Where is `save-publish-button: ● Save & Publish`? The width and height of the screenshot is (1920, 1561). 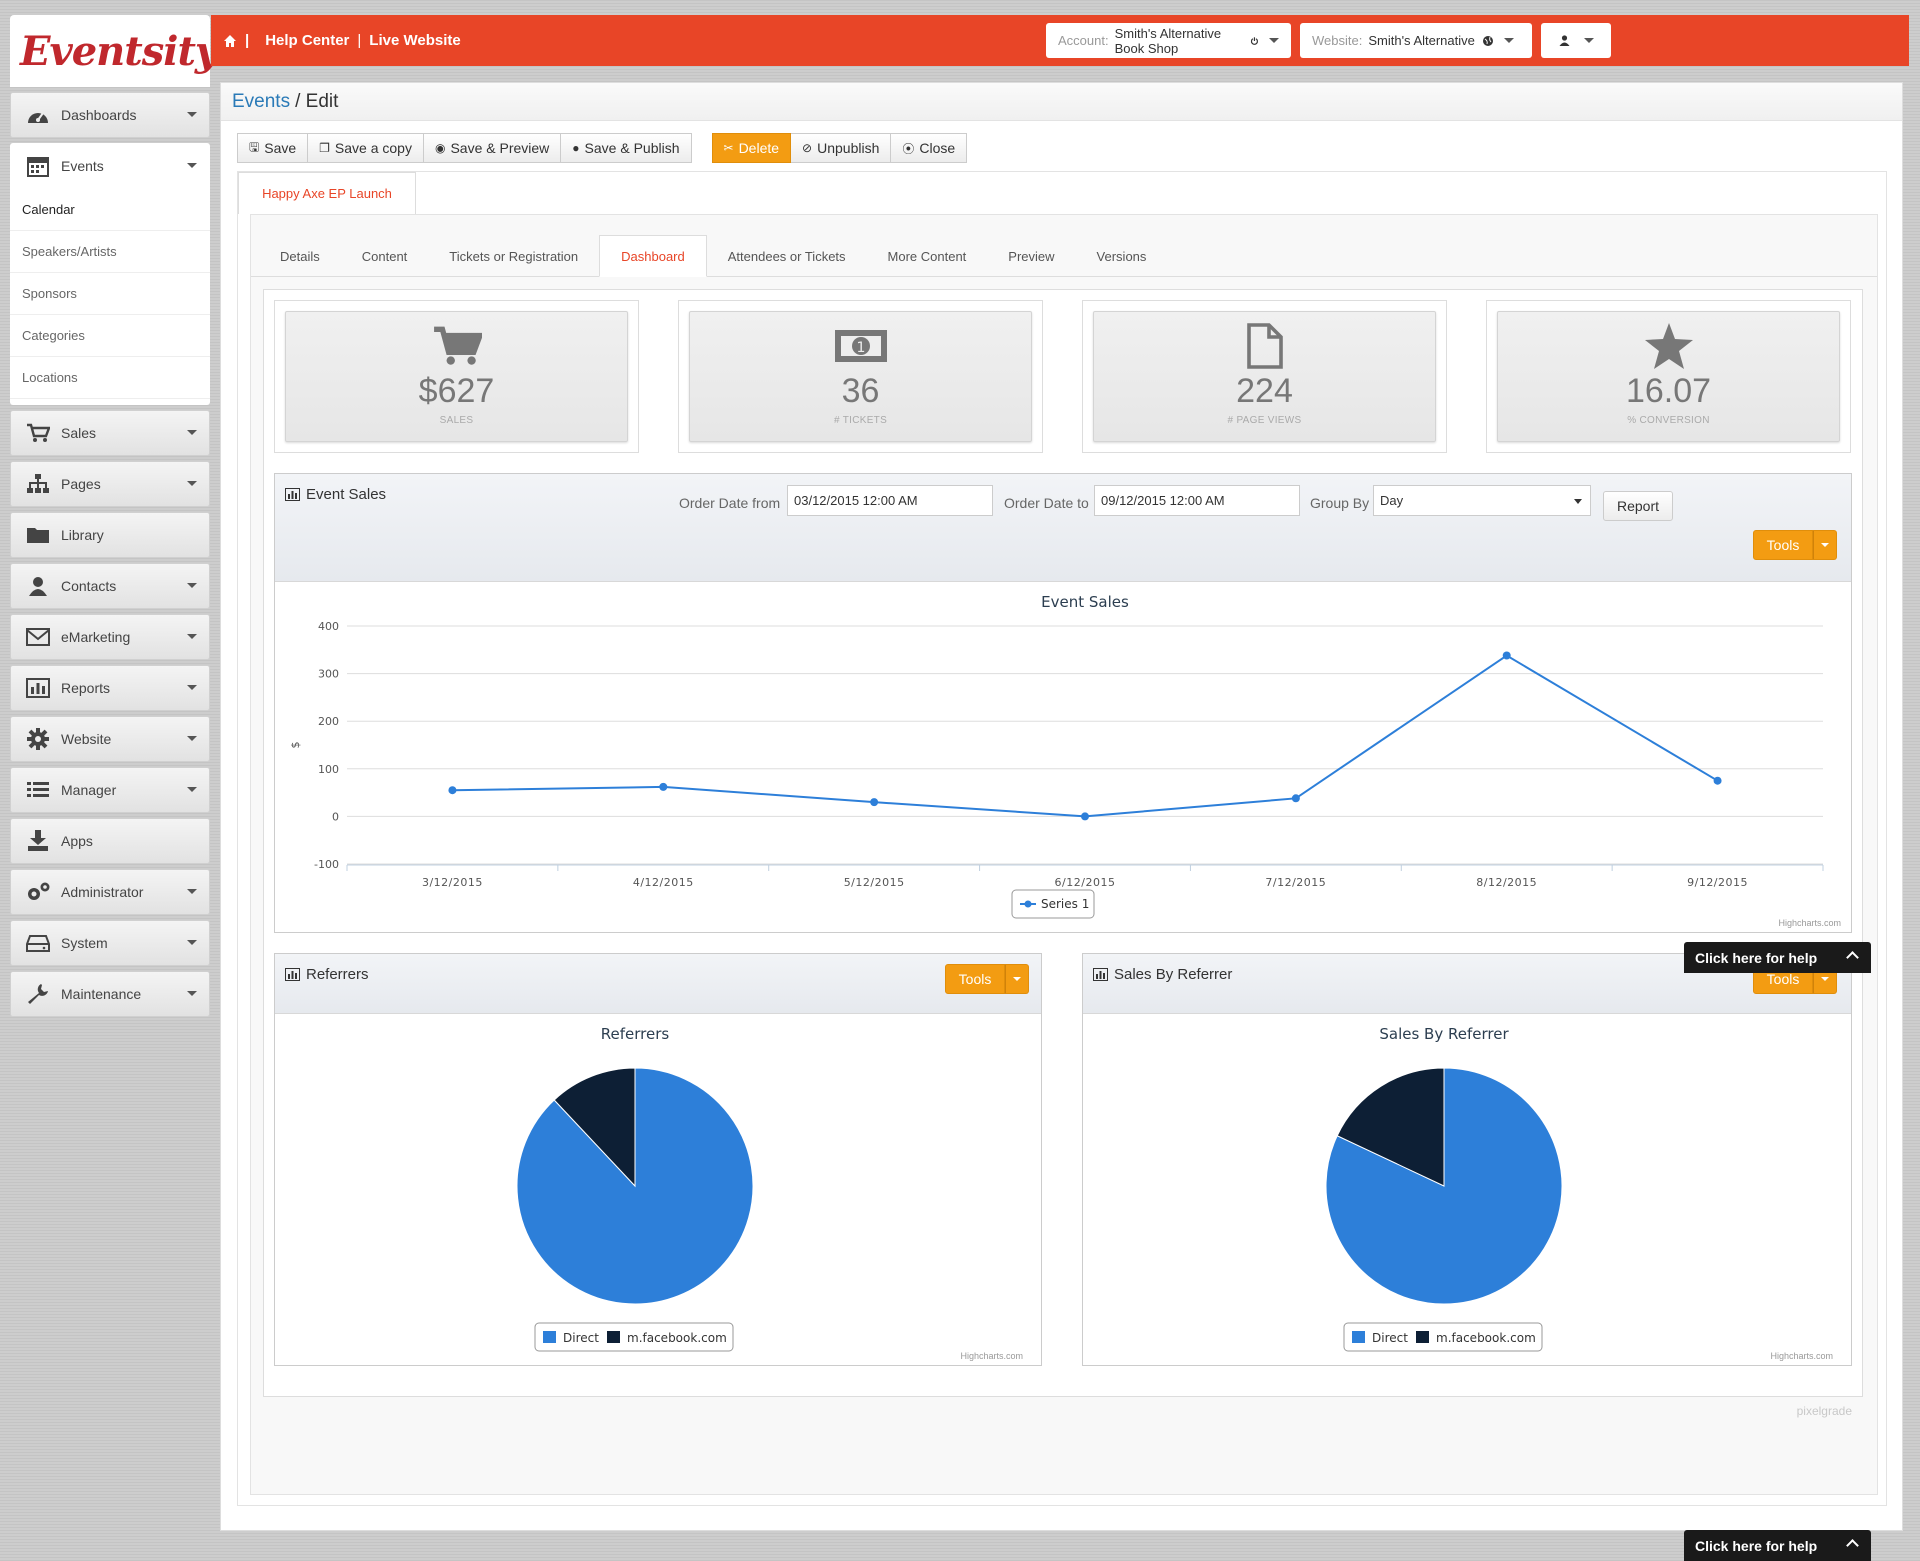 save-publish-button: ● Save & Publish is located at coordinates (626, 148).